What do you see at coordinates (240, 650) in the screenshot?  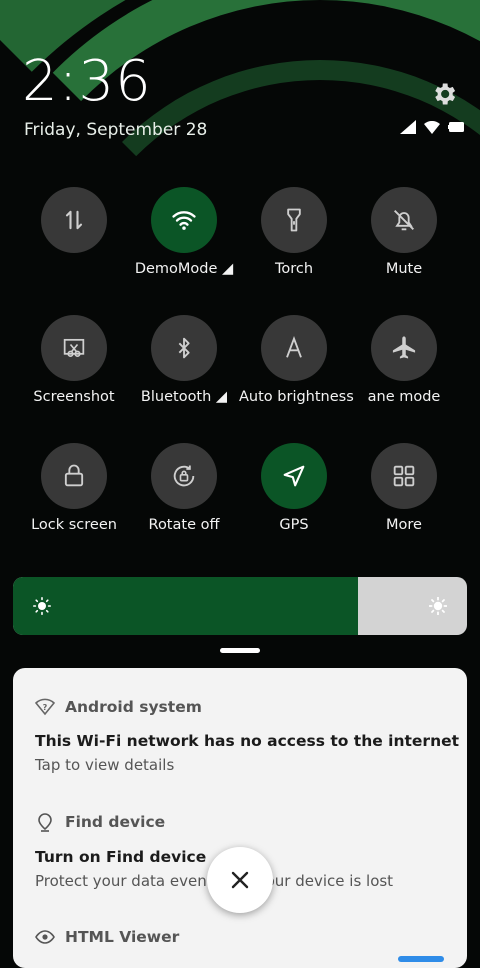 I see `drag-handle` at bounding box center [240, 650].